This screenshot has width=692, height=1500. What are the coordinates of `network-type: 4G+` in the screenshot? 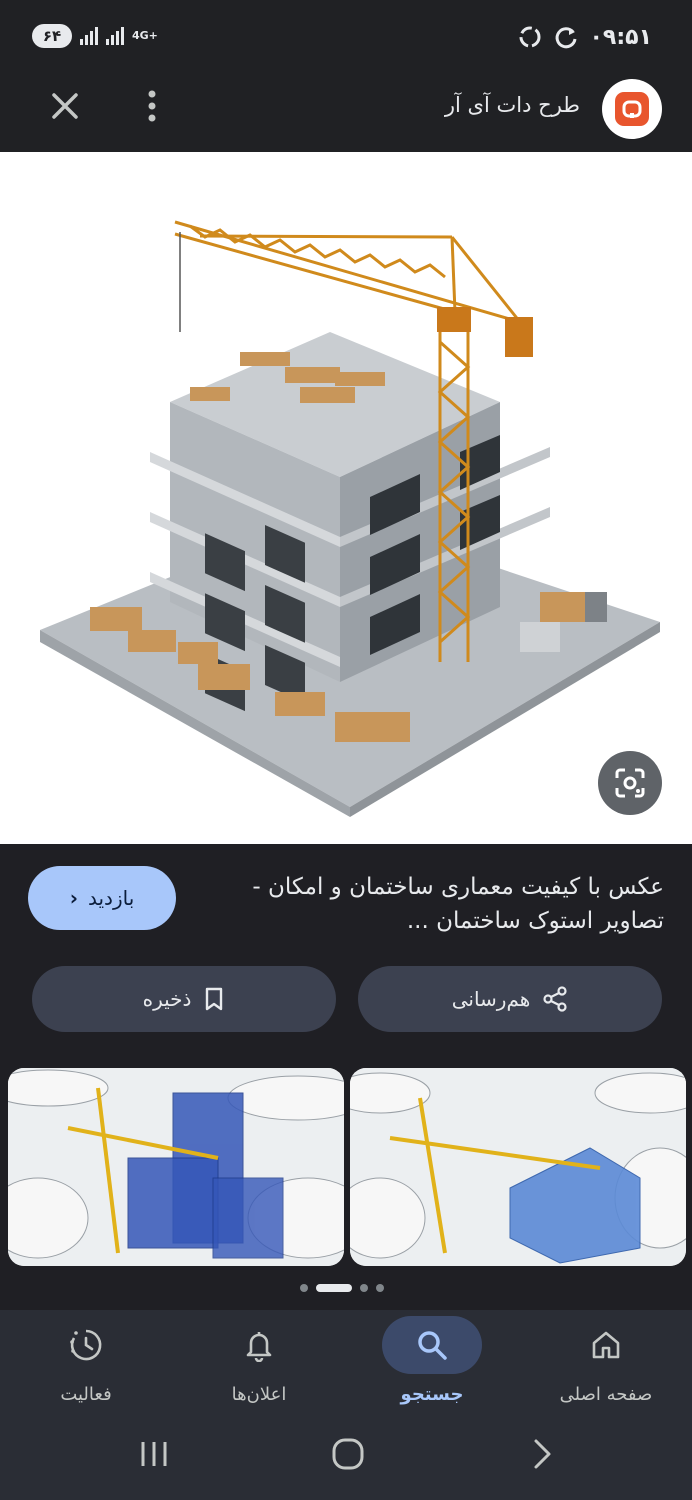 It's located at (145, 35).